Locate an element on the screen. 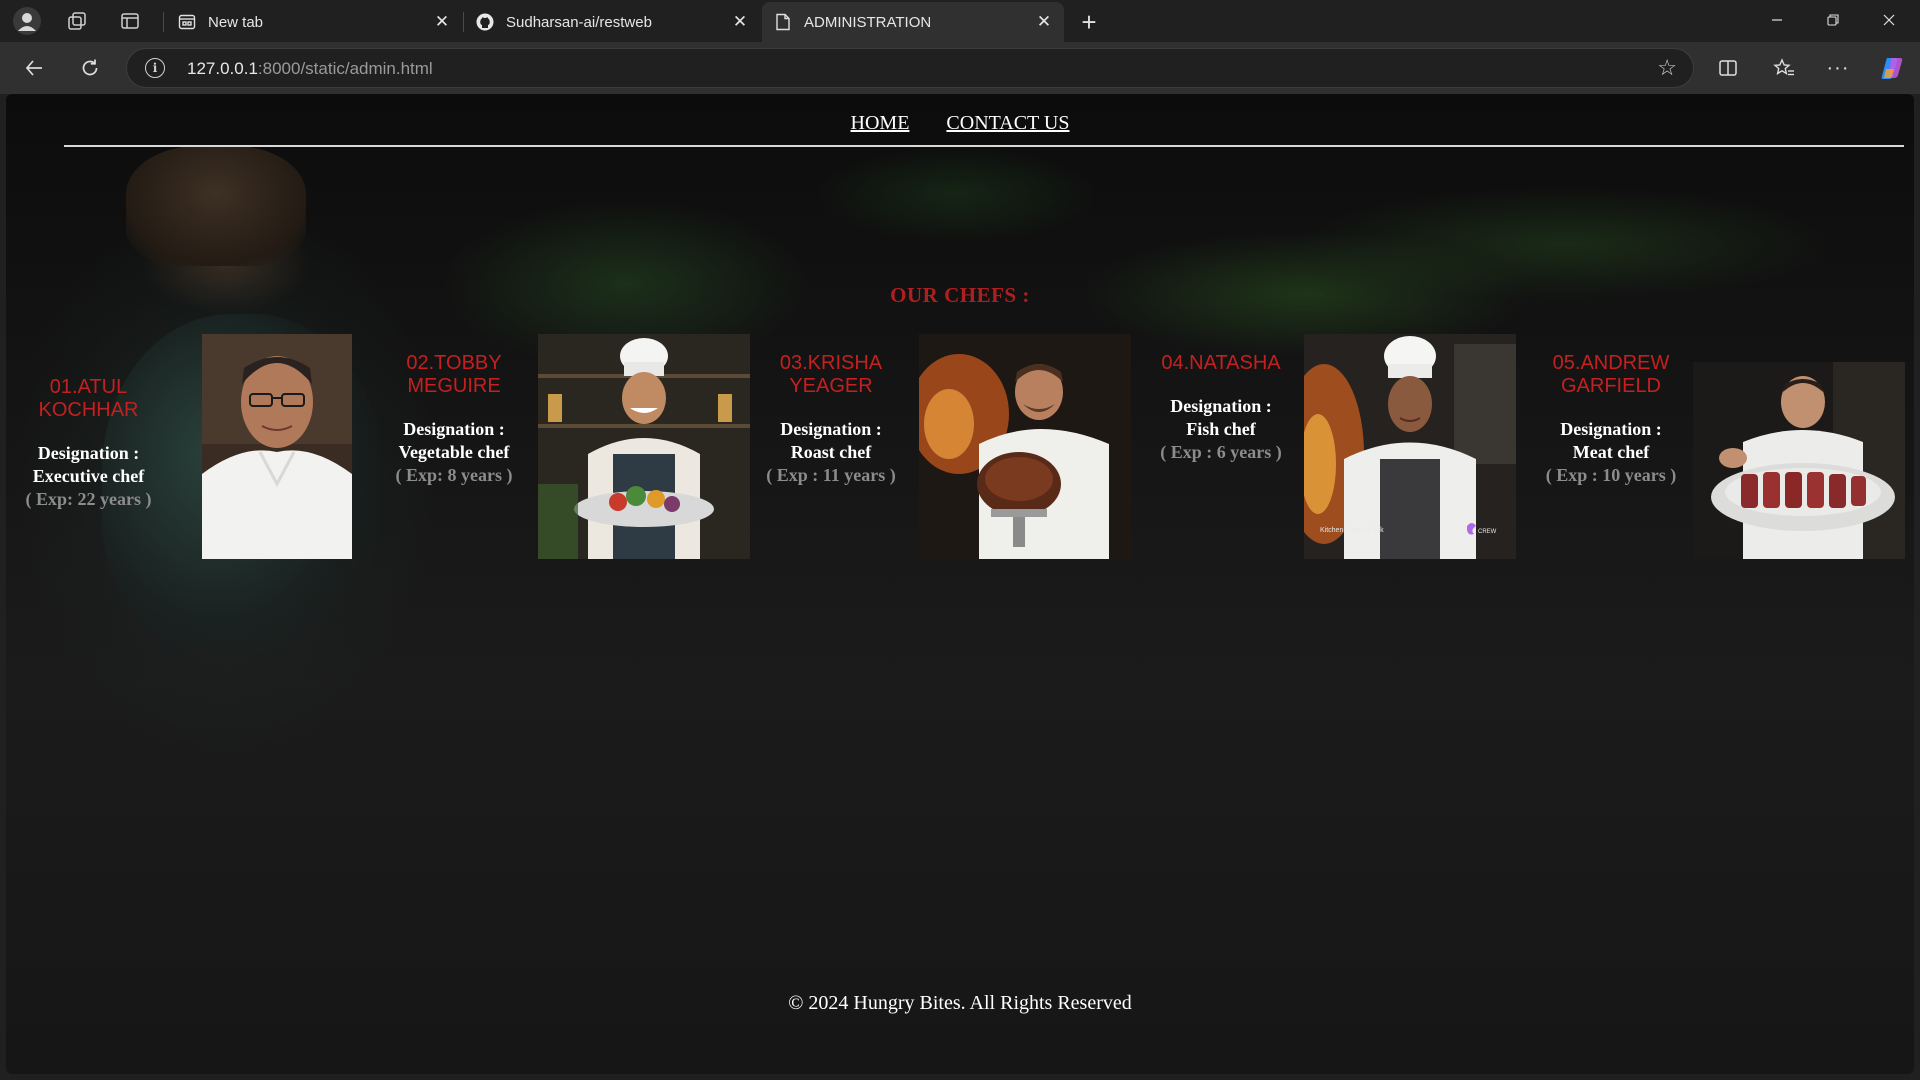  chef-designation-value: Meat chef is located at coordinates (1611, 452).